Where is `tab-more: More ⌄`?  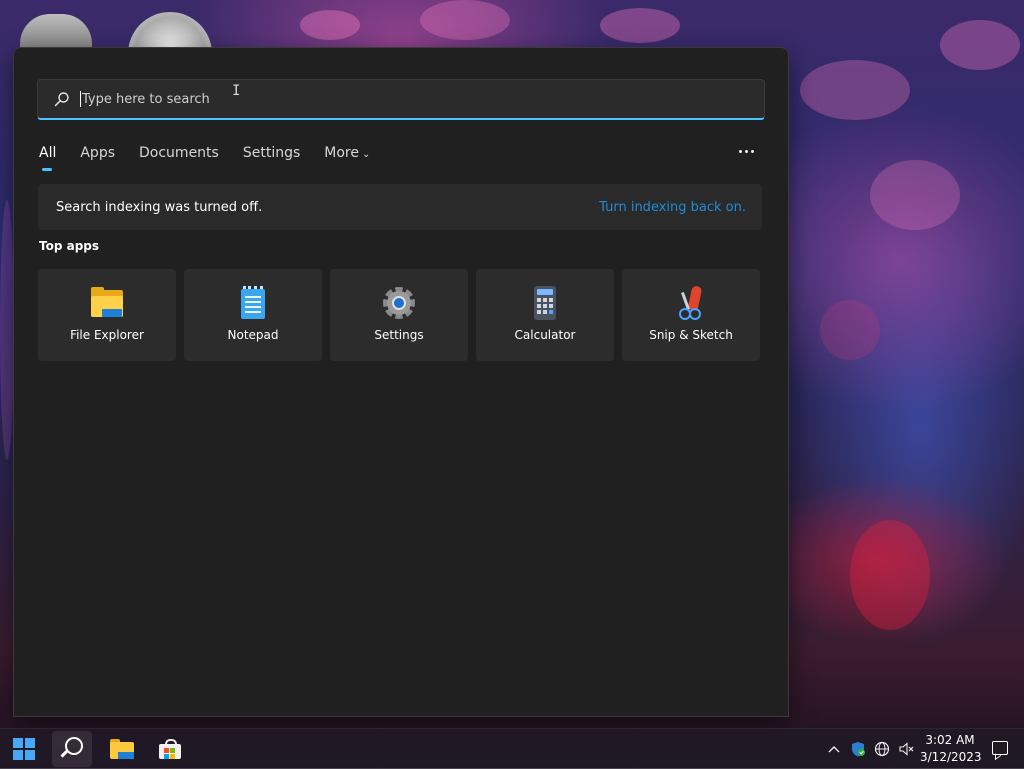
tab-more: More ⌄ is located at coordinates (347, 157).